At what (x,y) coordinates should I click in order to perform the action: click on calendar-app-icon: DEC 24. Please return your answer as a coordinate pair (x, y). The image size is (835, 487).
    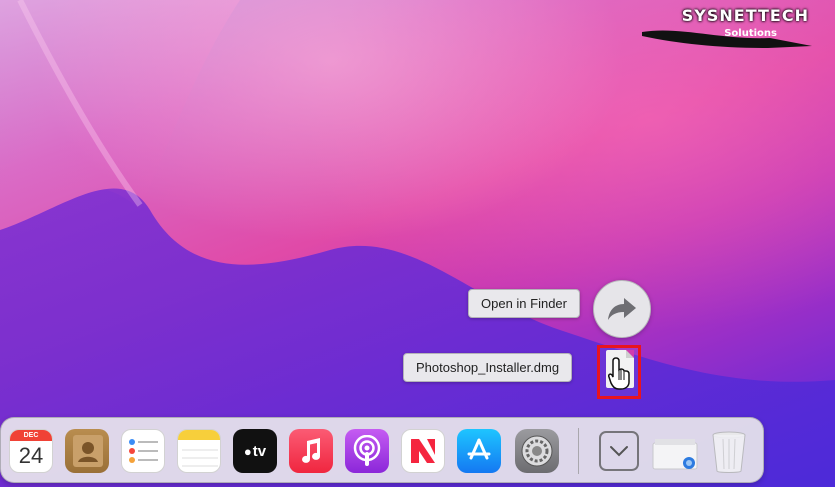
    Looking at the image, I should click on (31, 451).